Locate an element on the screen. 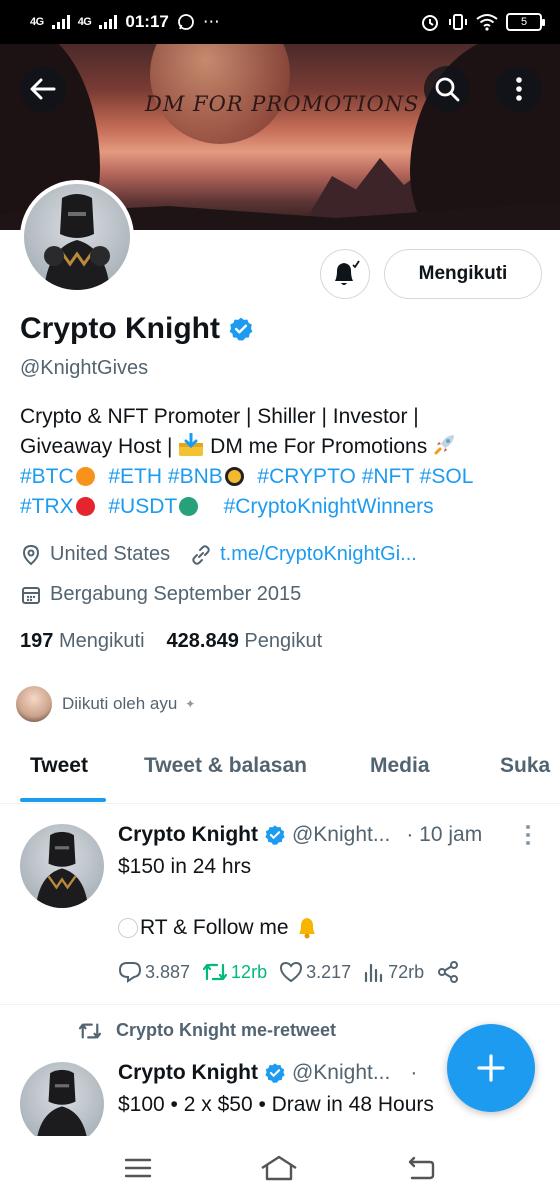 Image resolution: width=560 pixels, height=1200 pixels. joined-text: Bergabung September 2015 is located at coordinates (176, 594).